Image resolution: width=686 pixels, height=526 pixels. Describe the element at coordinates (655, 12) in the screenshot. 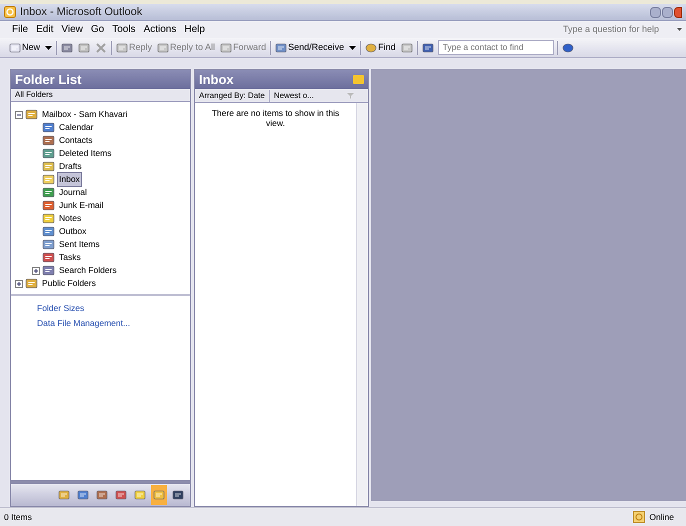

I see `minimize-button` at that location.